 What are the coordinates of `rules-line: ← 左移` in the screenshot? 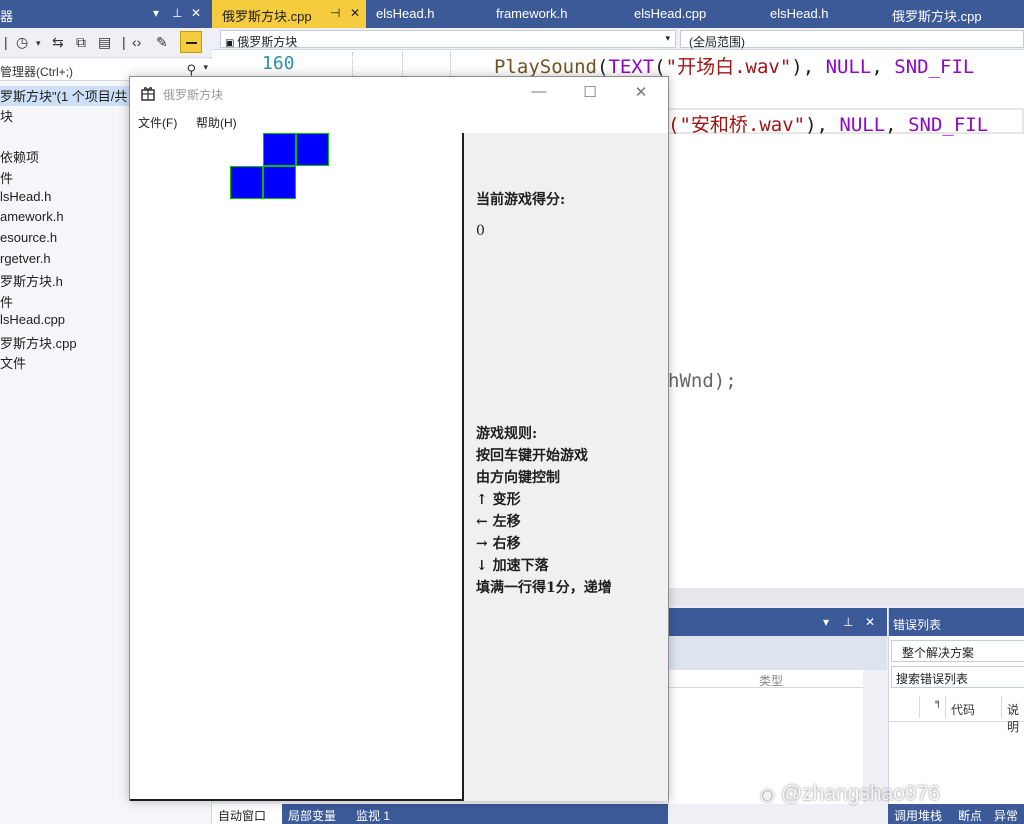 It's located at (498, 522).